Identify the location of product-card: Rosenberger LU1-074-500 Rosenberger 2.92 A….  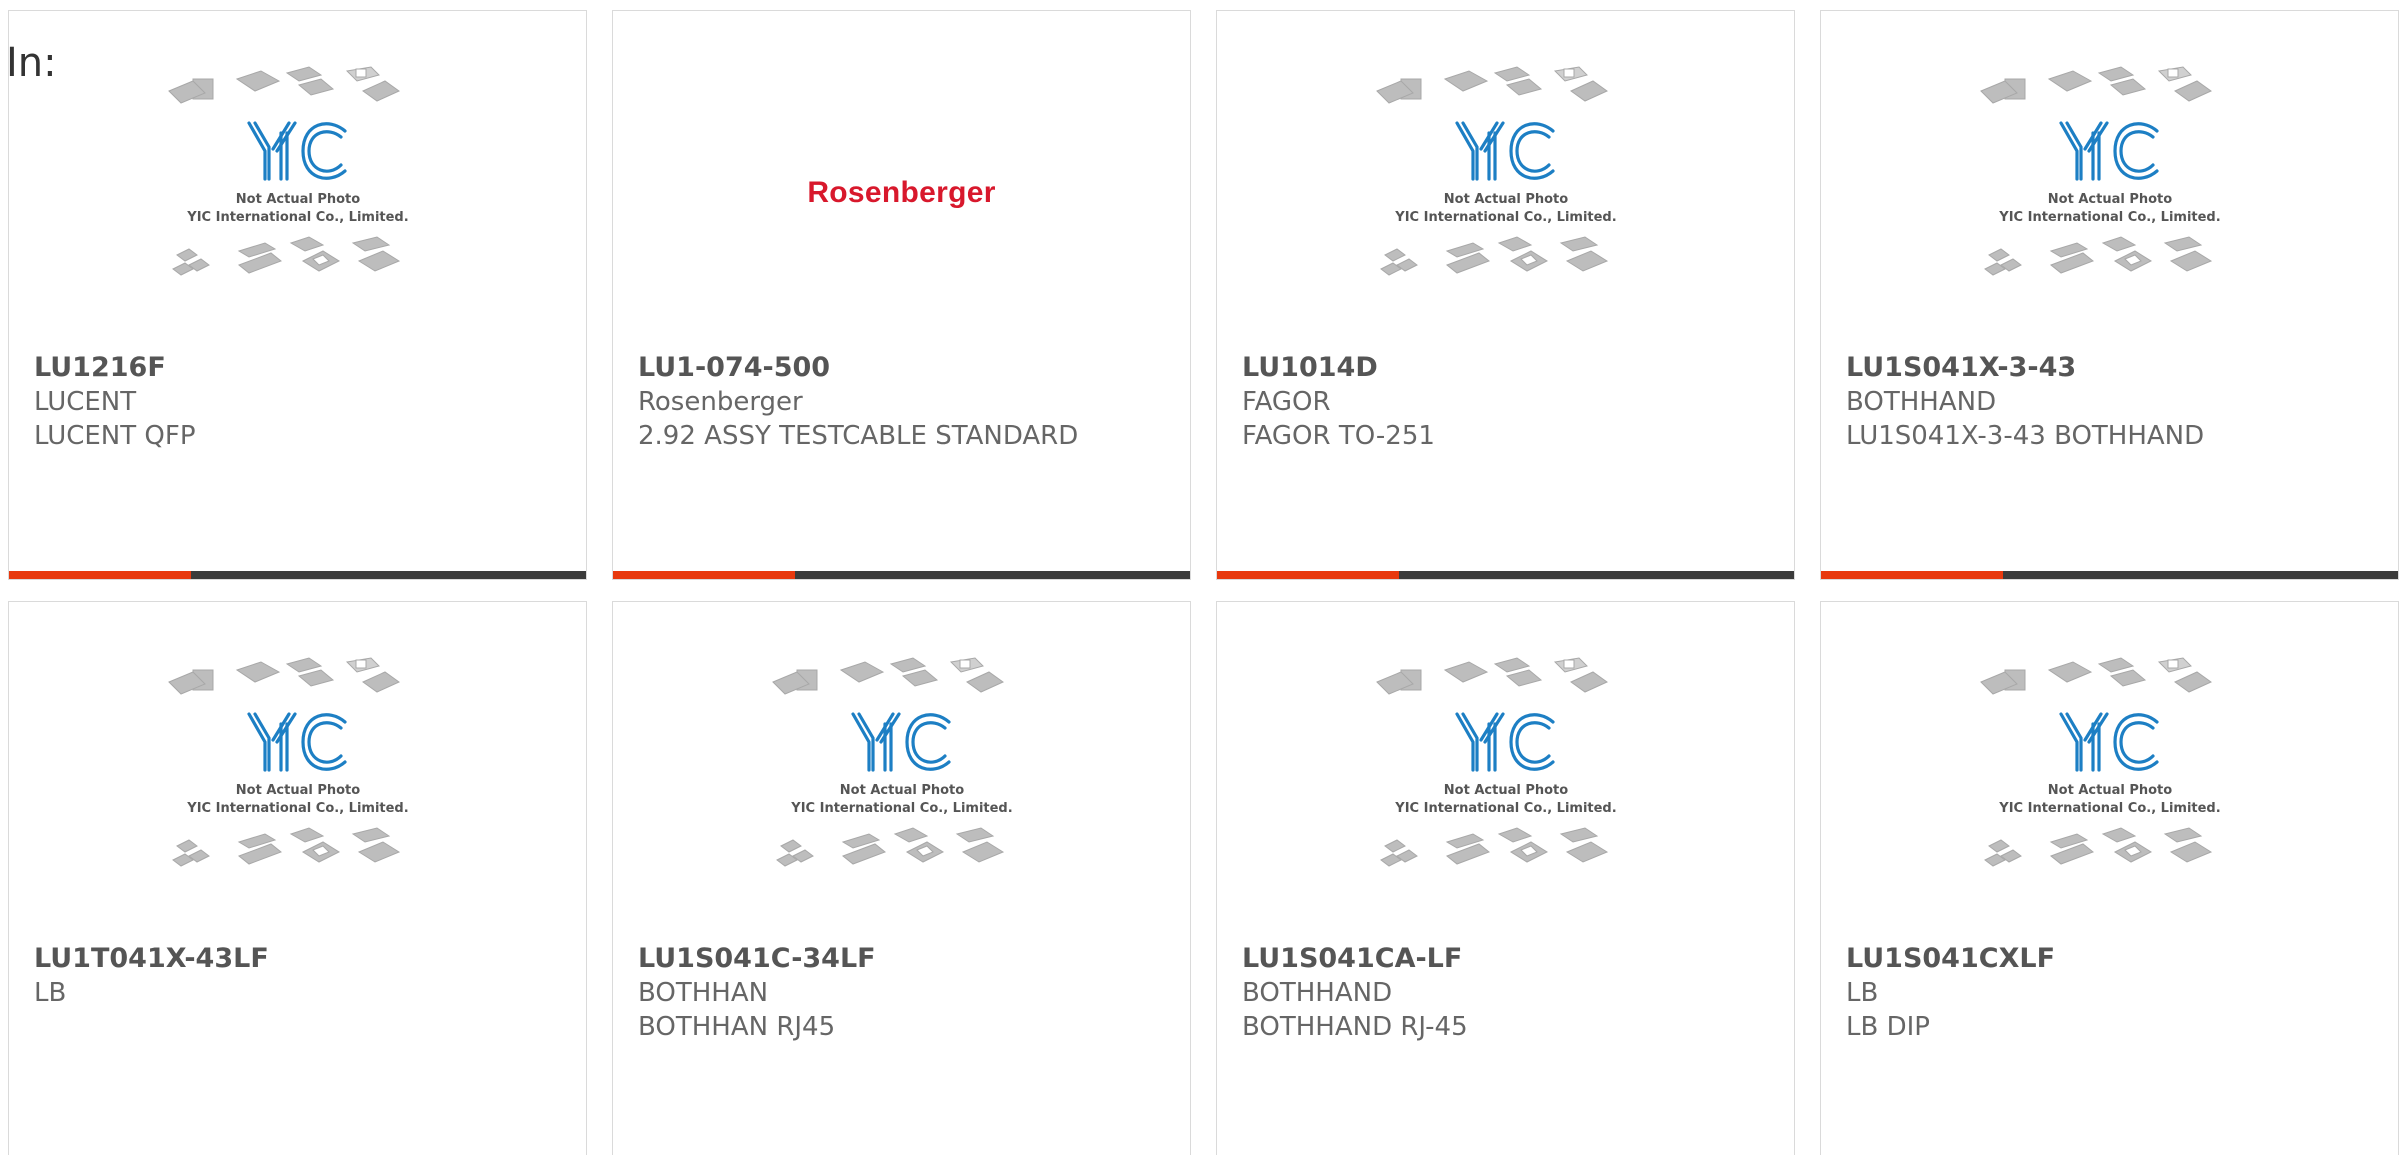
(901, 295).